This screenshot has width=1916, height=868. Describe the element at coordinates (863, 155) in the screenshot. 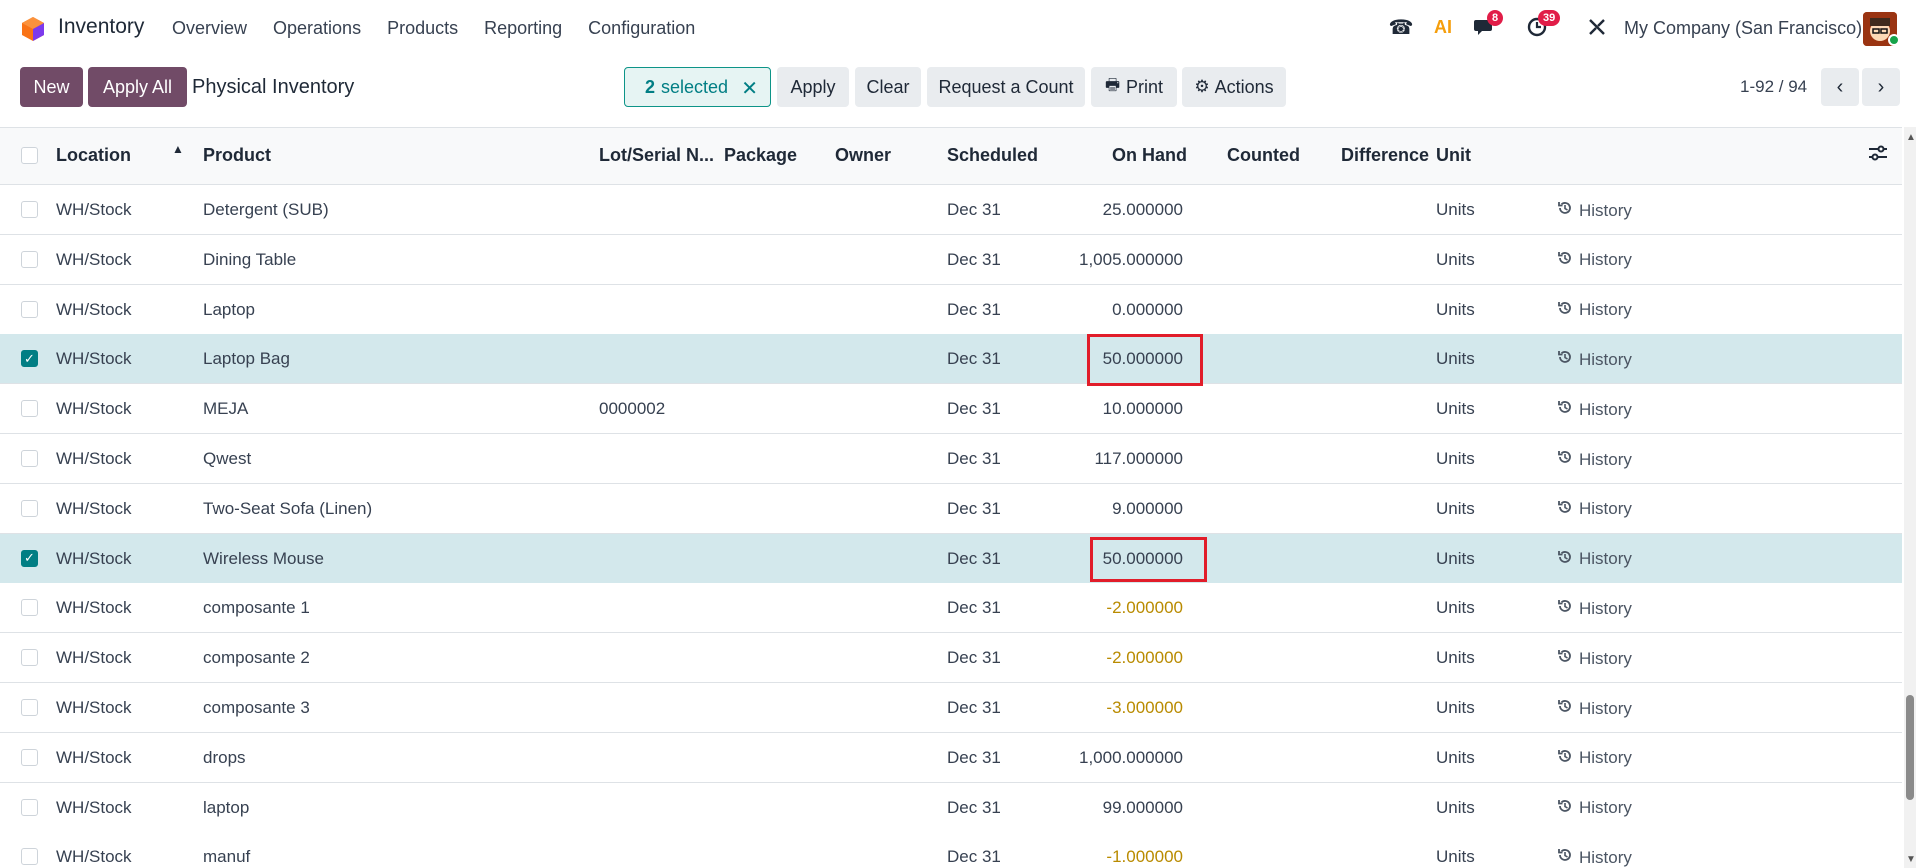

I see `header-owner: Owner` at that location.